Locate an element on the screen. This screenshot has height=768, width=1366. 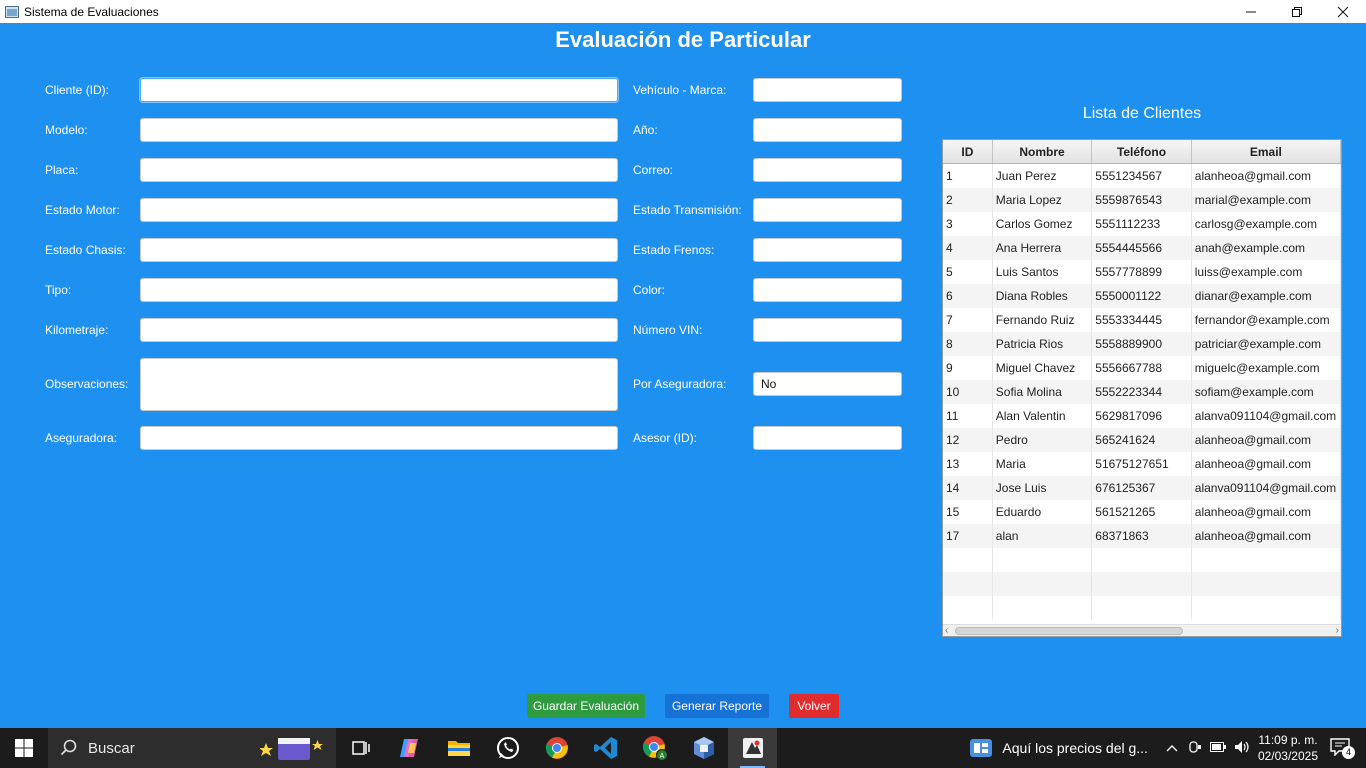
clock-date: 02/03/2025 is located at coordinates (1287, 756).